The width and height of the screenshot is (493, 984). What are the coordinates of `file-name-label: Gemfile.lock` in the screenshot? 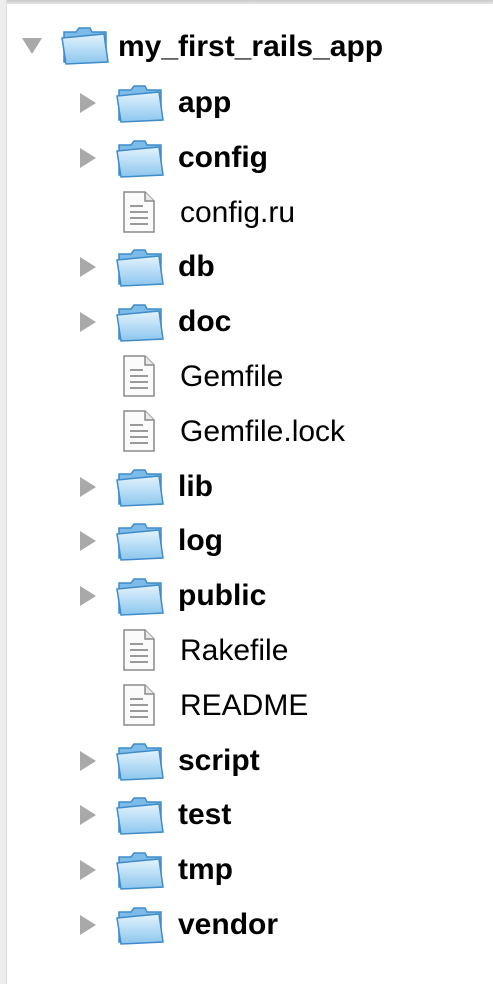 It's located at (263, 431).